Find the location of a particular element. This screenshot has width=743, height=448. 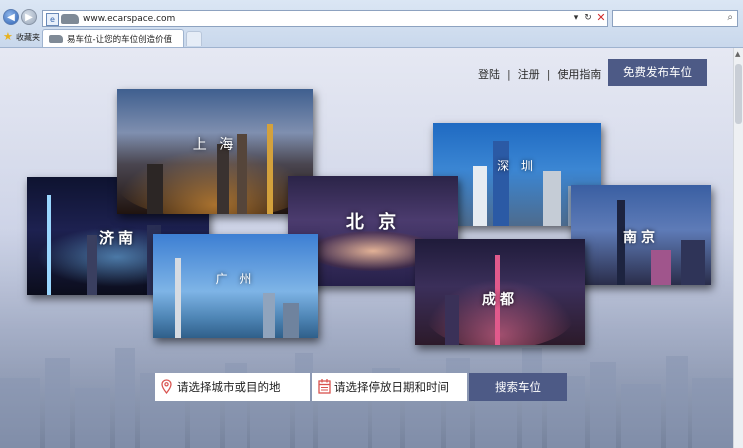

top-links: 登陆 | 注册 | 使用指南 is located at coordinates (539, 74).